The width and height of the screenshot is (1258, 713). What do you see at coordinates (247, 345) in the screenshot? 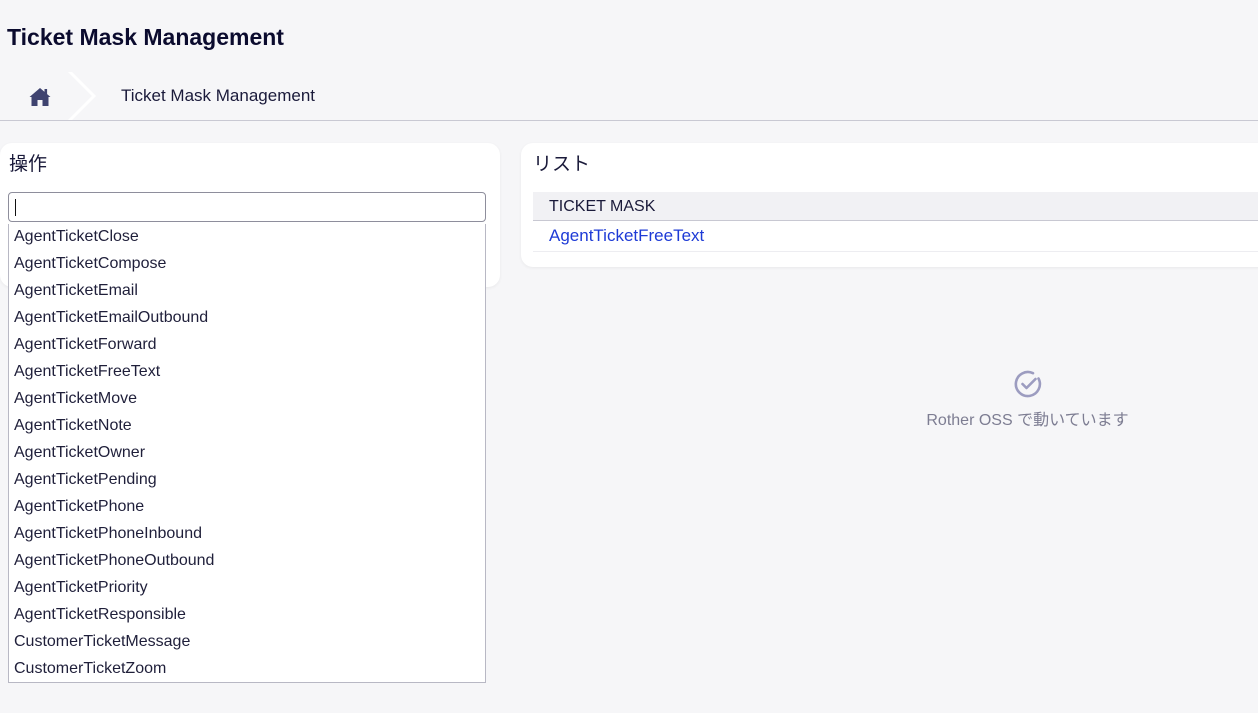
I see `dropdown-option: AgentTicketForward` at bounding box center [247, 345].